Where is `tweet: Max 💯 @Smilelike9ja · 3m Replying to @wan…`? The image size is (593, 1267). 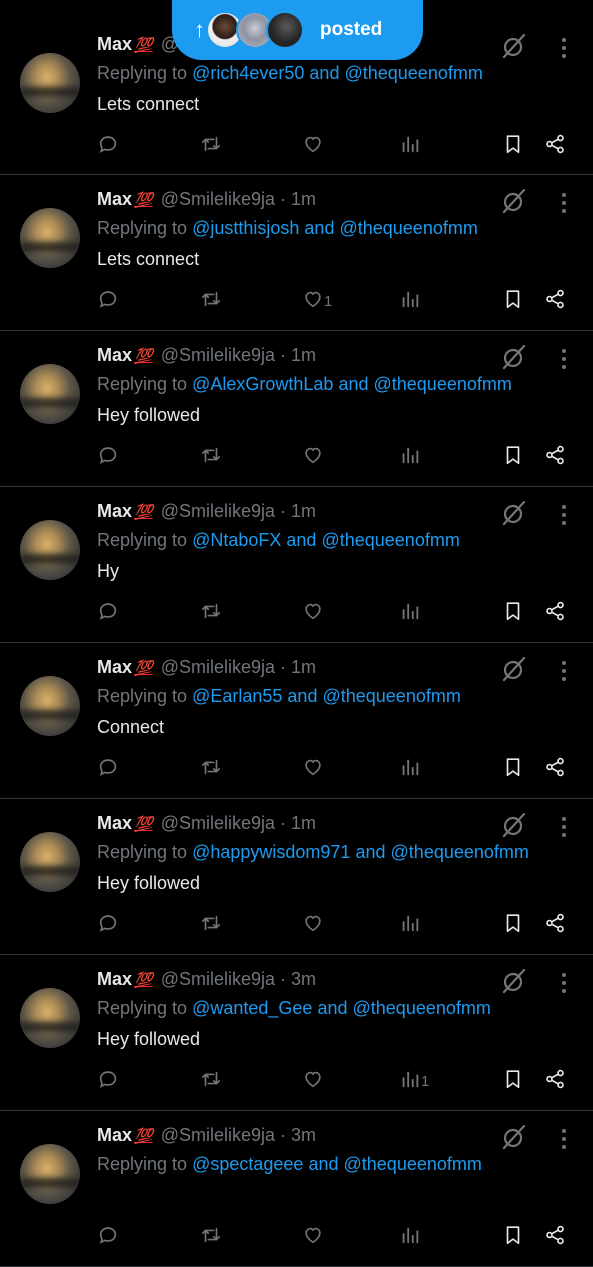 tweet: Max 💯 @Smilelike9ja · 3m Replying to @wan… is located at coordinates (296, 1033).